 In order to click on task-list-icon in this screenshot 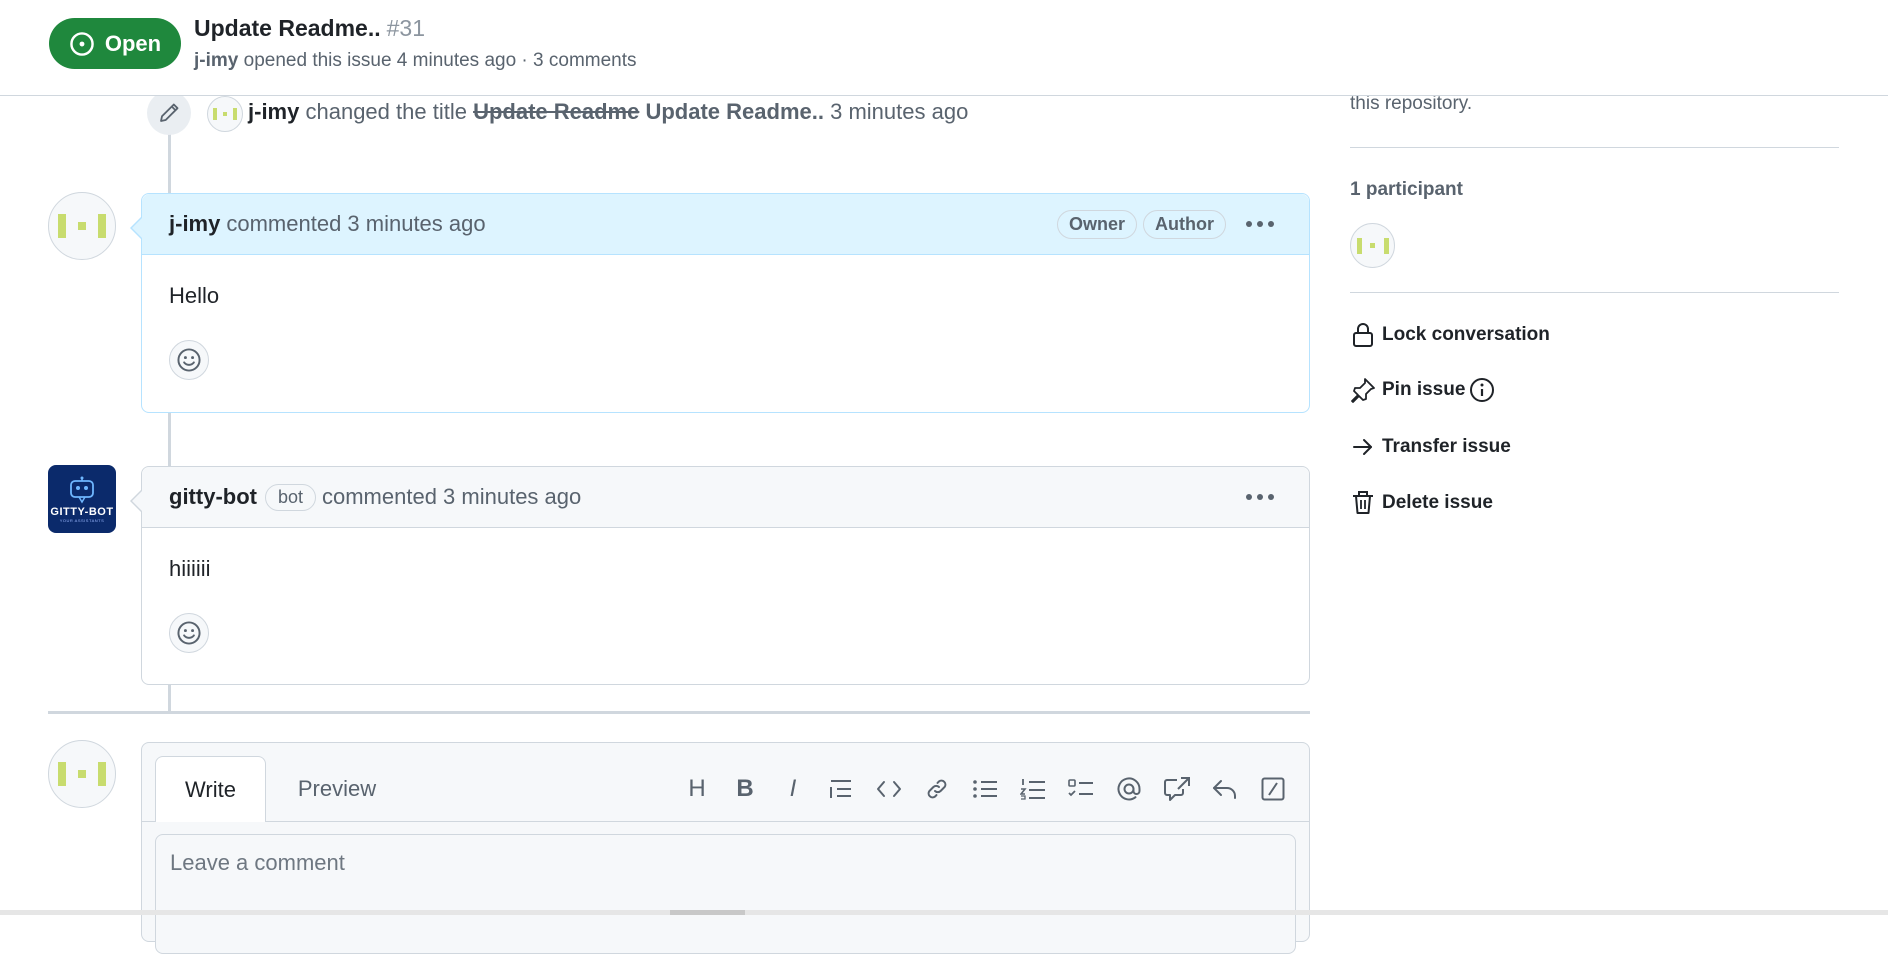, I will do `click(1081, 789)`.